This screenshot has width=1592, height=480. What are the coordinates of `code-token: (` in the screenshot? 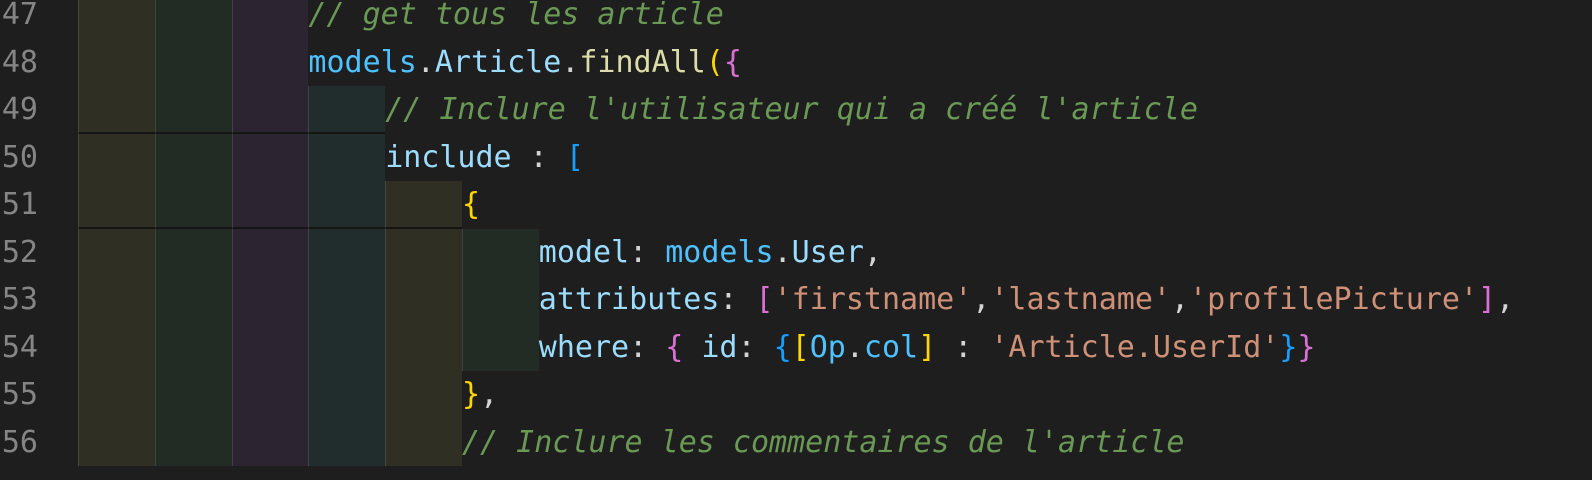 It's located at (714, 62).